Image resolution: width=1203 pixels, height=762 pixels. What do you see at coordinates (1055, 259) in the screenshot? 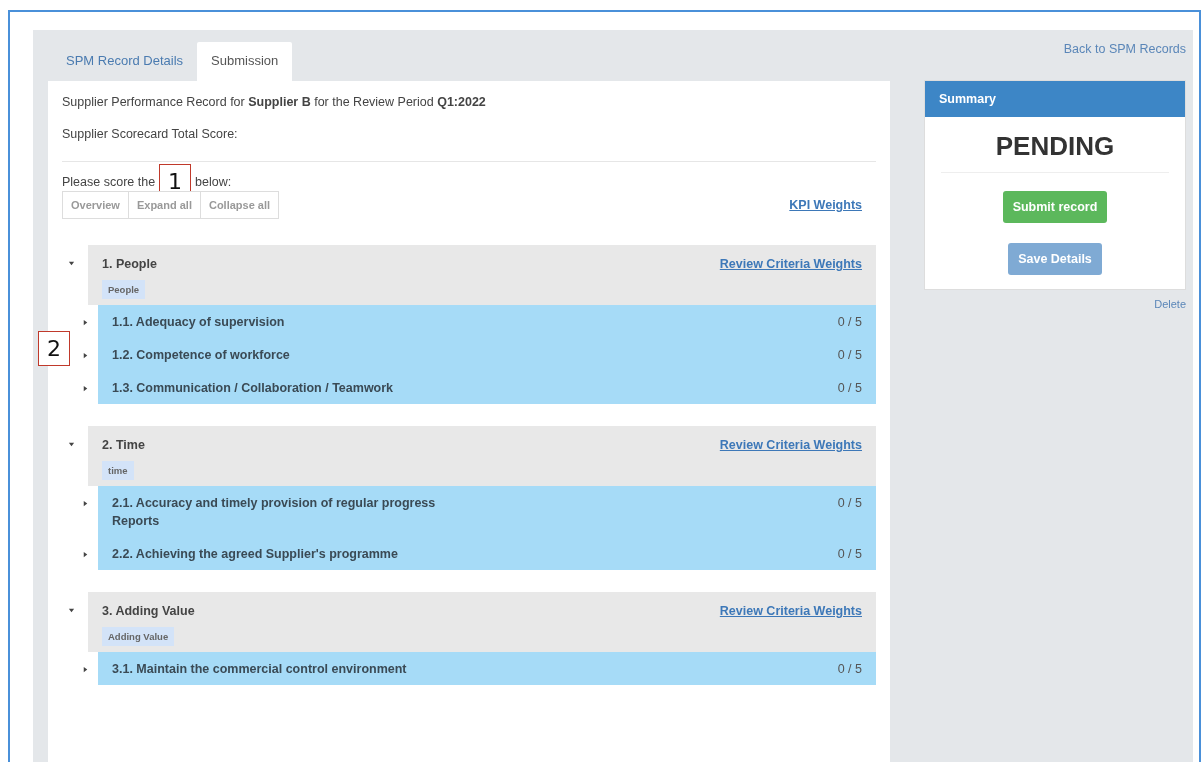
I see `save-button: Save Details` at bounding box center [1055, 259].